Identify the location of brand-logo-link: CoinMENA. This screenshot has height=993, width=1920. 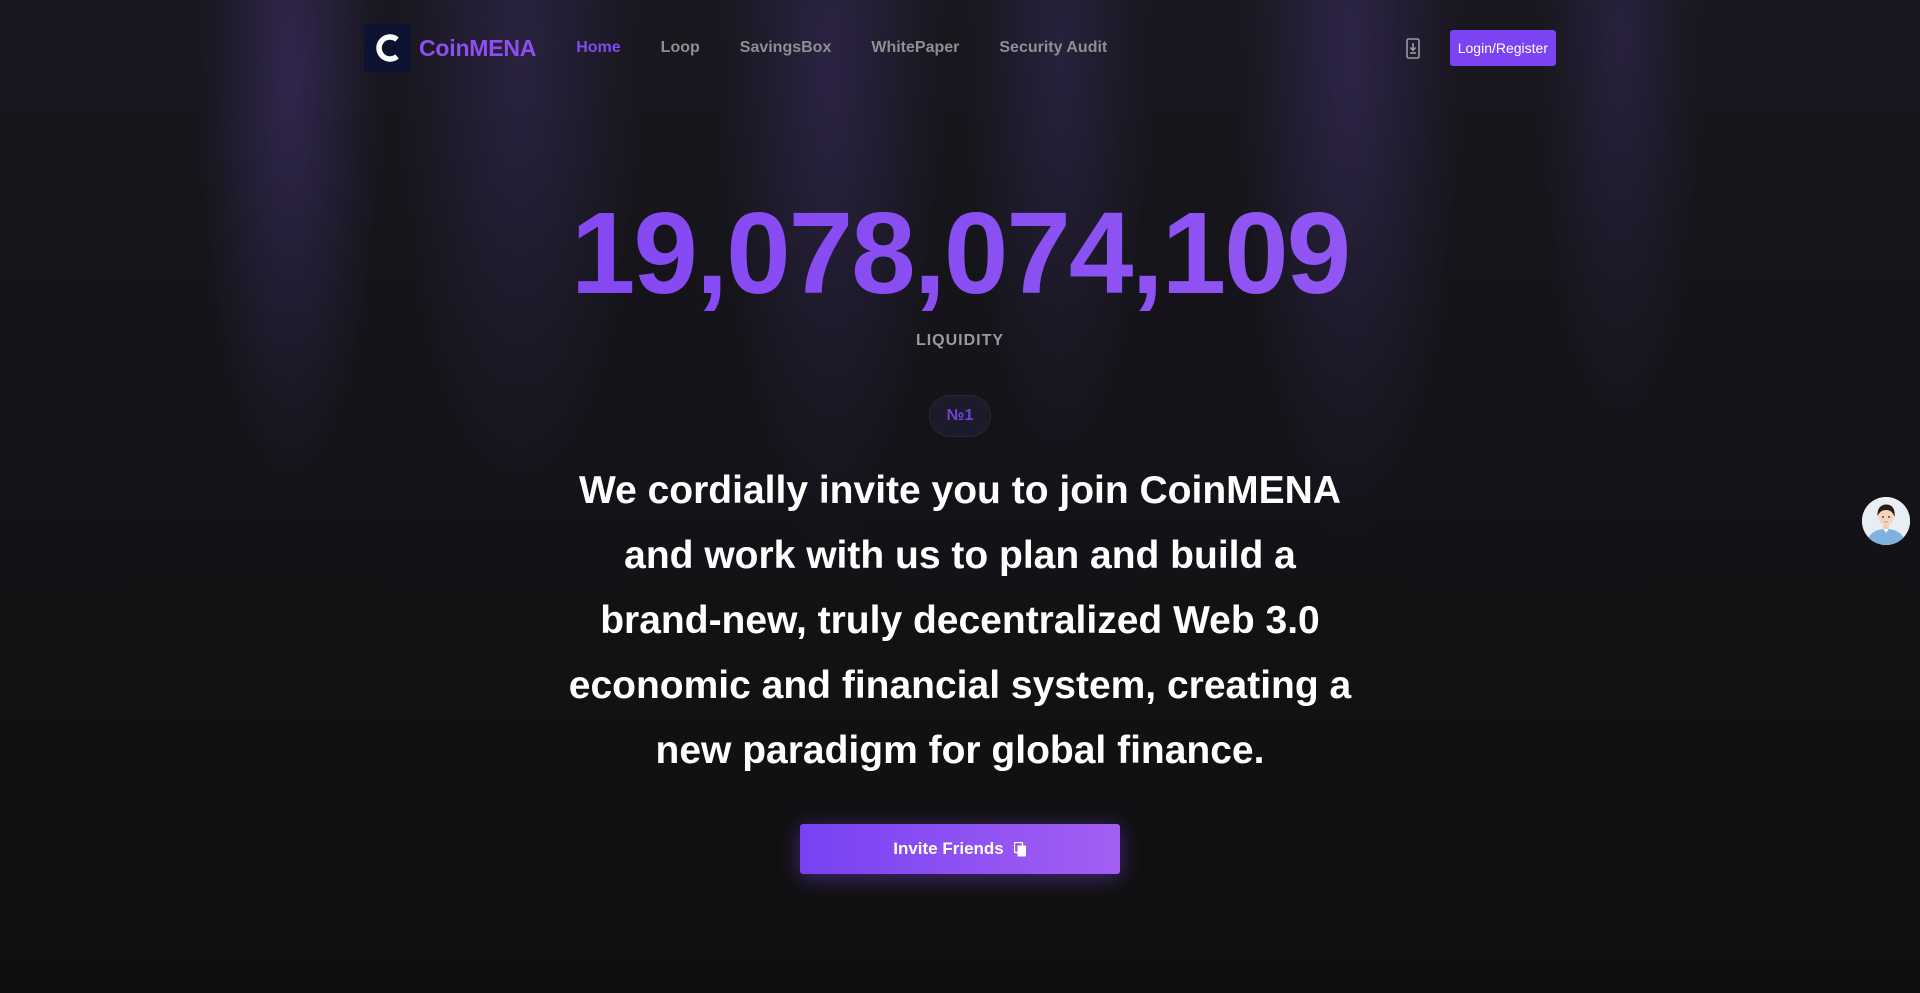
(450, 48).